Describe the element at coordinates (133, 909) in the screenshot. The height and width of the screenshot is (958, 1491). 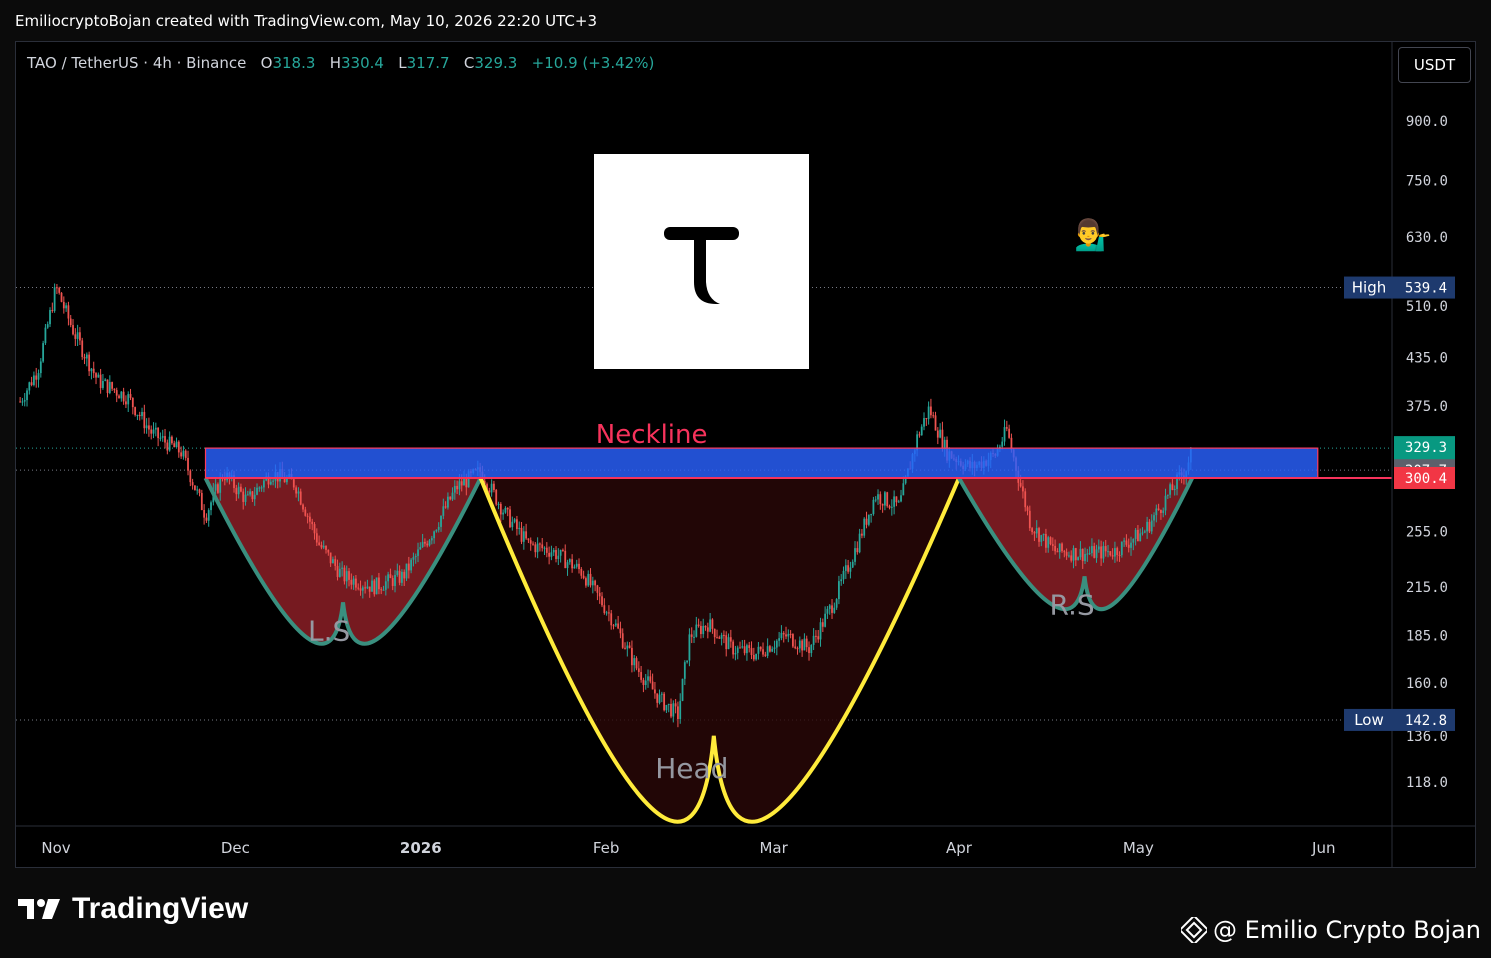
I see `tradingview-brand: TradingView` at that location.